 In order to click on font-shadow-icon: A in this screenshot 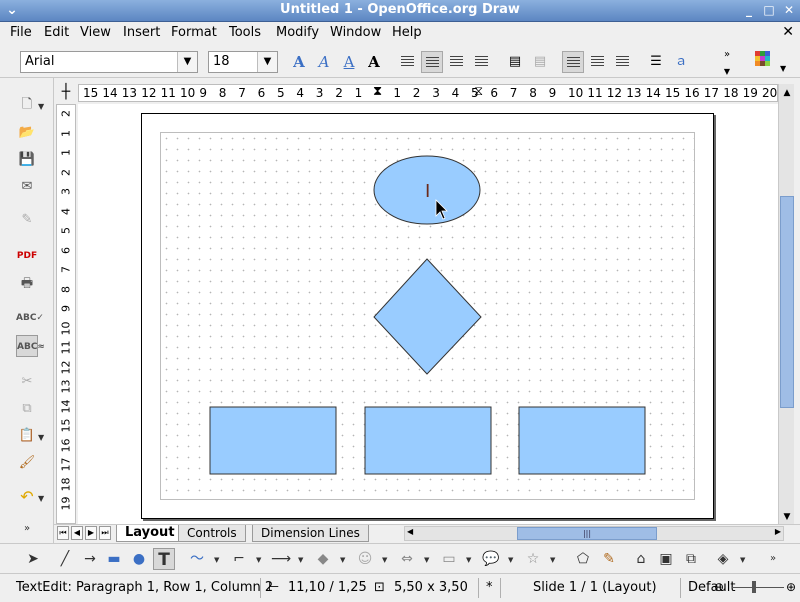, I will do `click(324, 62)`.